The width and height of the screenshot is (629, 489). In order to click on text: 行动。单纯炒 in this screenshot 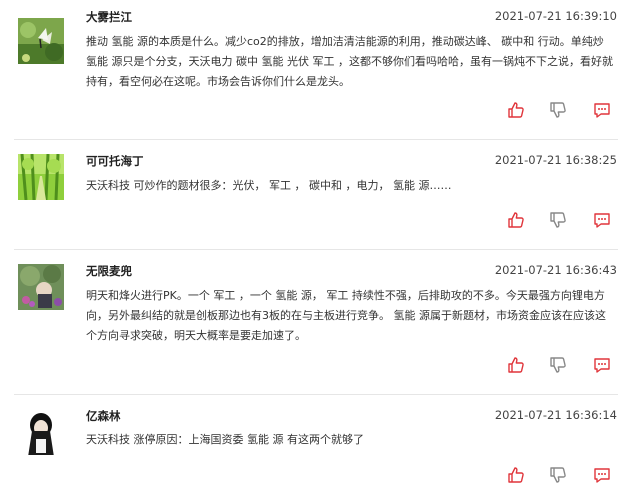, I will do `click(569, 41)`.